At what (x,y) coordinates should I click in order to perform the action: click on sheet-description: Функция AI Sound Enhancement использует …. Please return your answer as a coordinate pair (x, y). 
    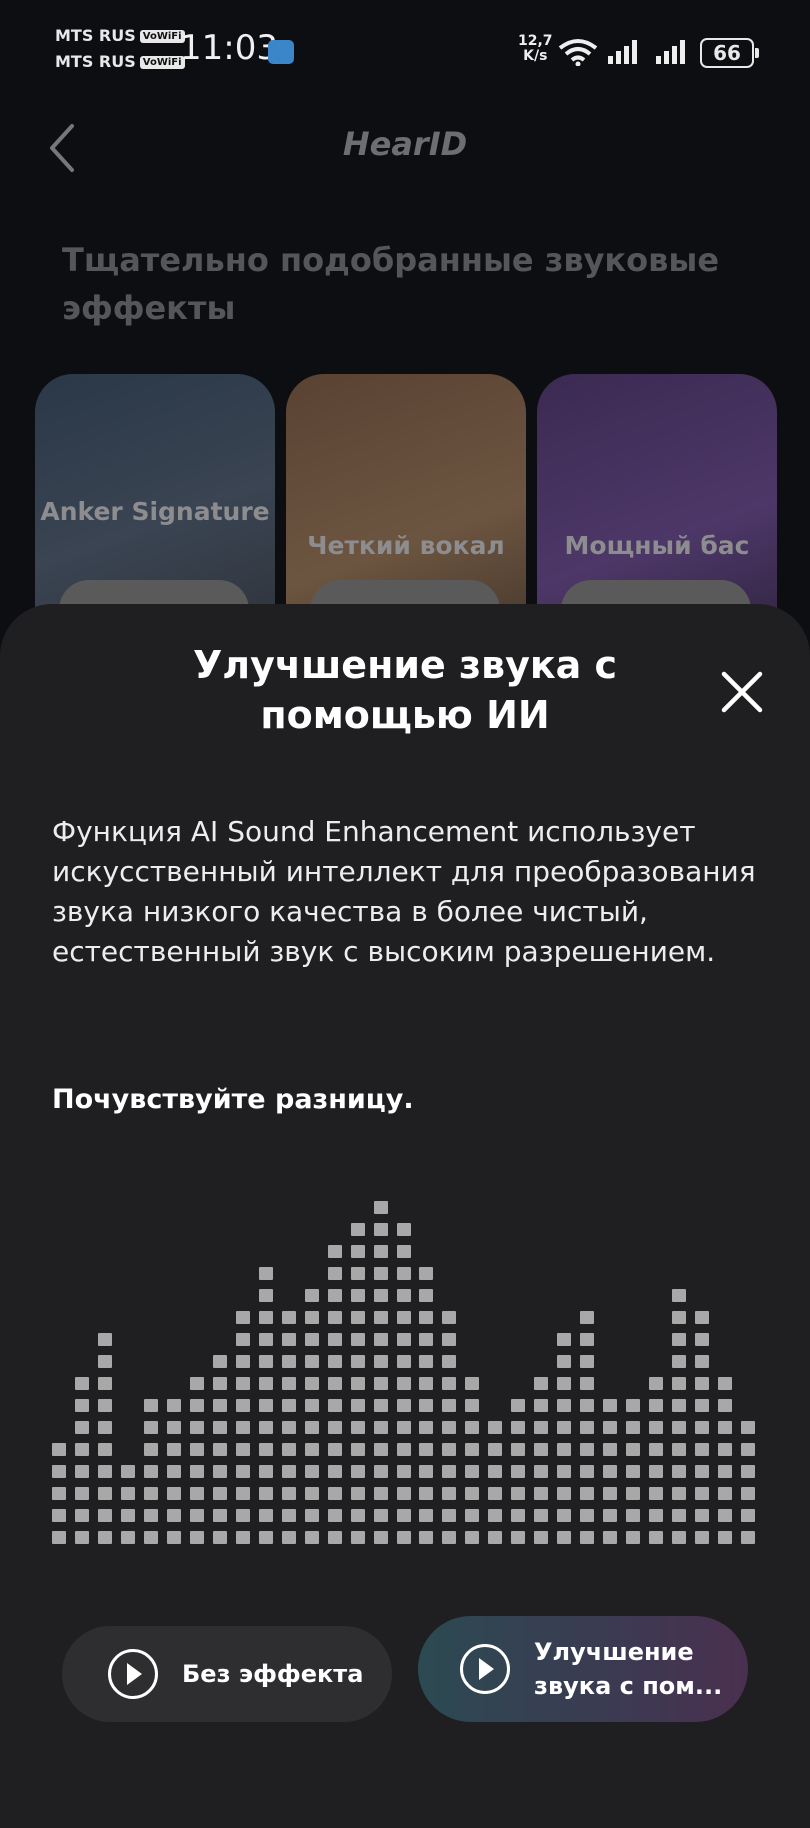
    Looking at the image, I should click on (404, 891).